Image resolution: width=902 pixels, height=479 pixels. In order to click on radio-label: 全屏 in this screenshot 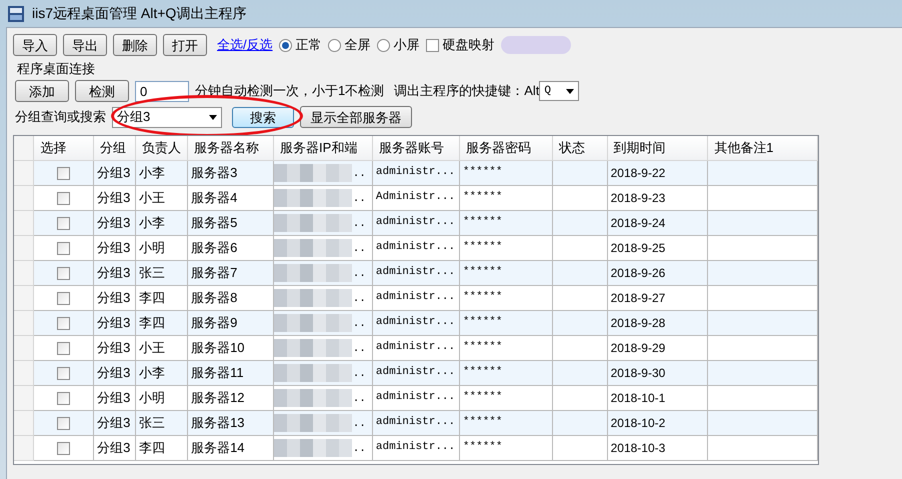, I will do `click(357, 45)`.